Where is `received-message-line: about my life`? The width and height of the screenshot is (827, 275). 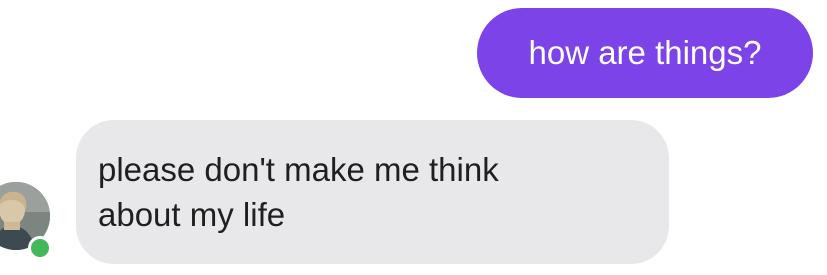 received-message-line: about my life is located at coordinates (192, 214).